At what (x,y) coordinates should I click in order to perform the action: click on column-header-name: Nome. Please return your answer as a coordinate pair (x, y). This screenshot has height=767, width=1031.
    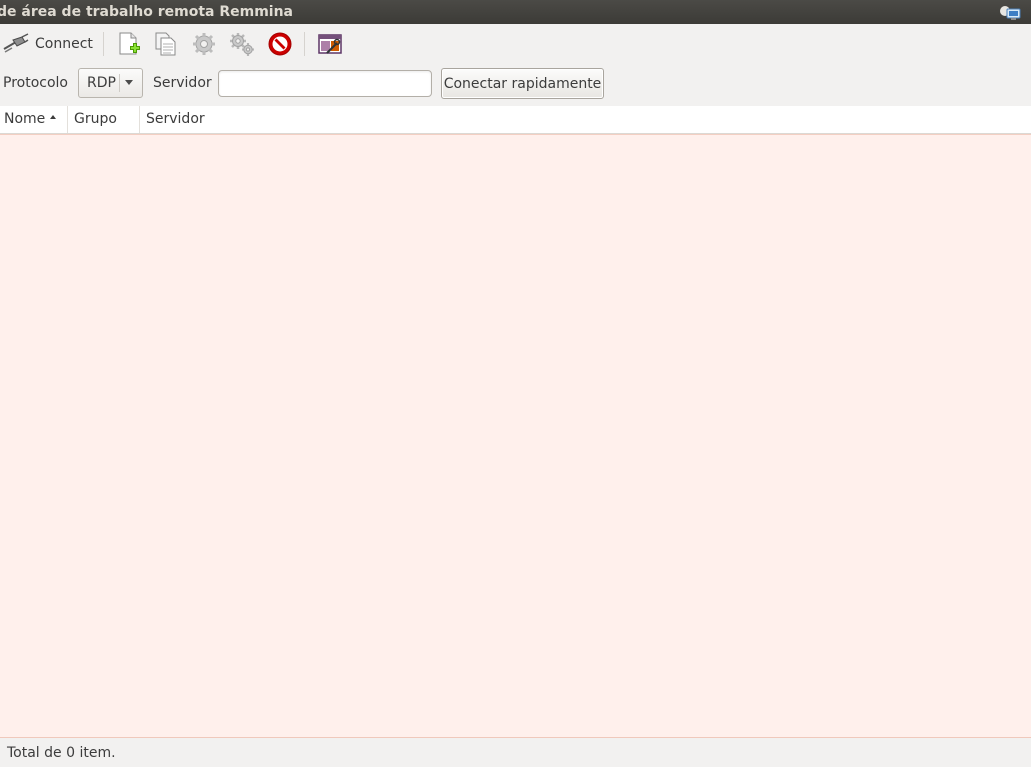
    Looking at the image, I should click on (34, 119).